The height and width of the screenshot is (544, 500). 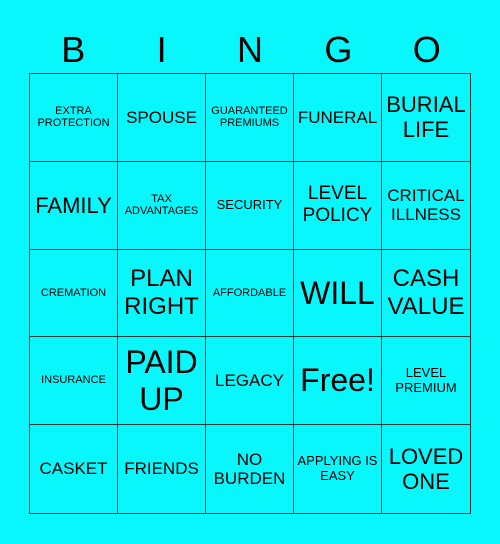 What do you see at coordinates (74, 293) in the screenshot?
I see `bingo-cell: CREMATION` at bounding box center [74, 293].